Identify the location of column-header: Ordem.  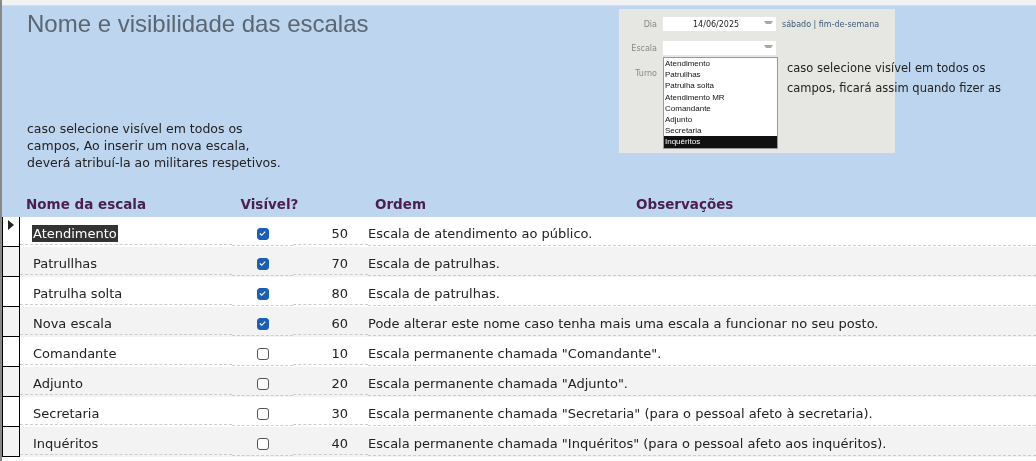
(400, 204).